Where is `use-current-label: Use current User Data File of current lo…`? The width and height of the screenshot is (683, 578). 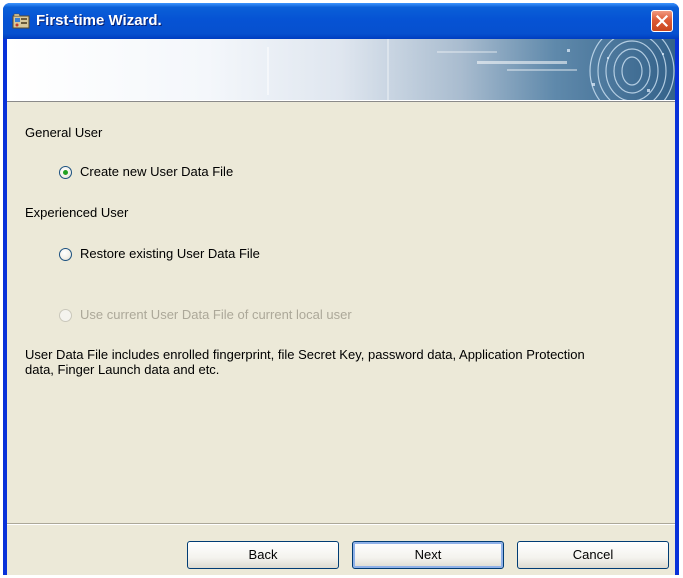
use-current-label: Use current User Data File of current lo… is located at coordinates (216, 314).